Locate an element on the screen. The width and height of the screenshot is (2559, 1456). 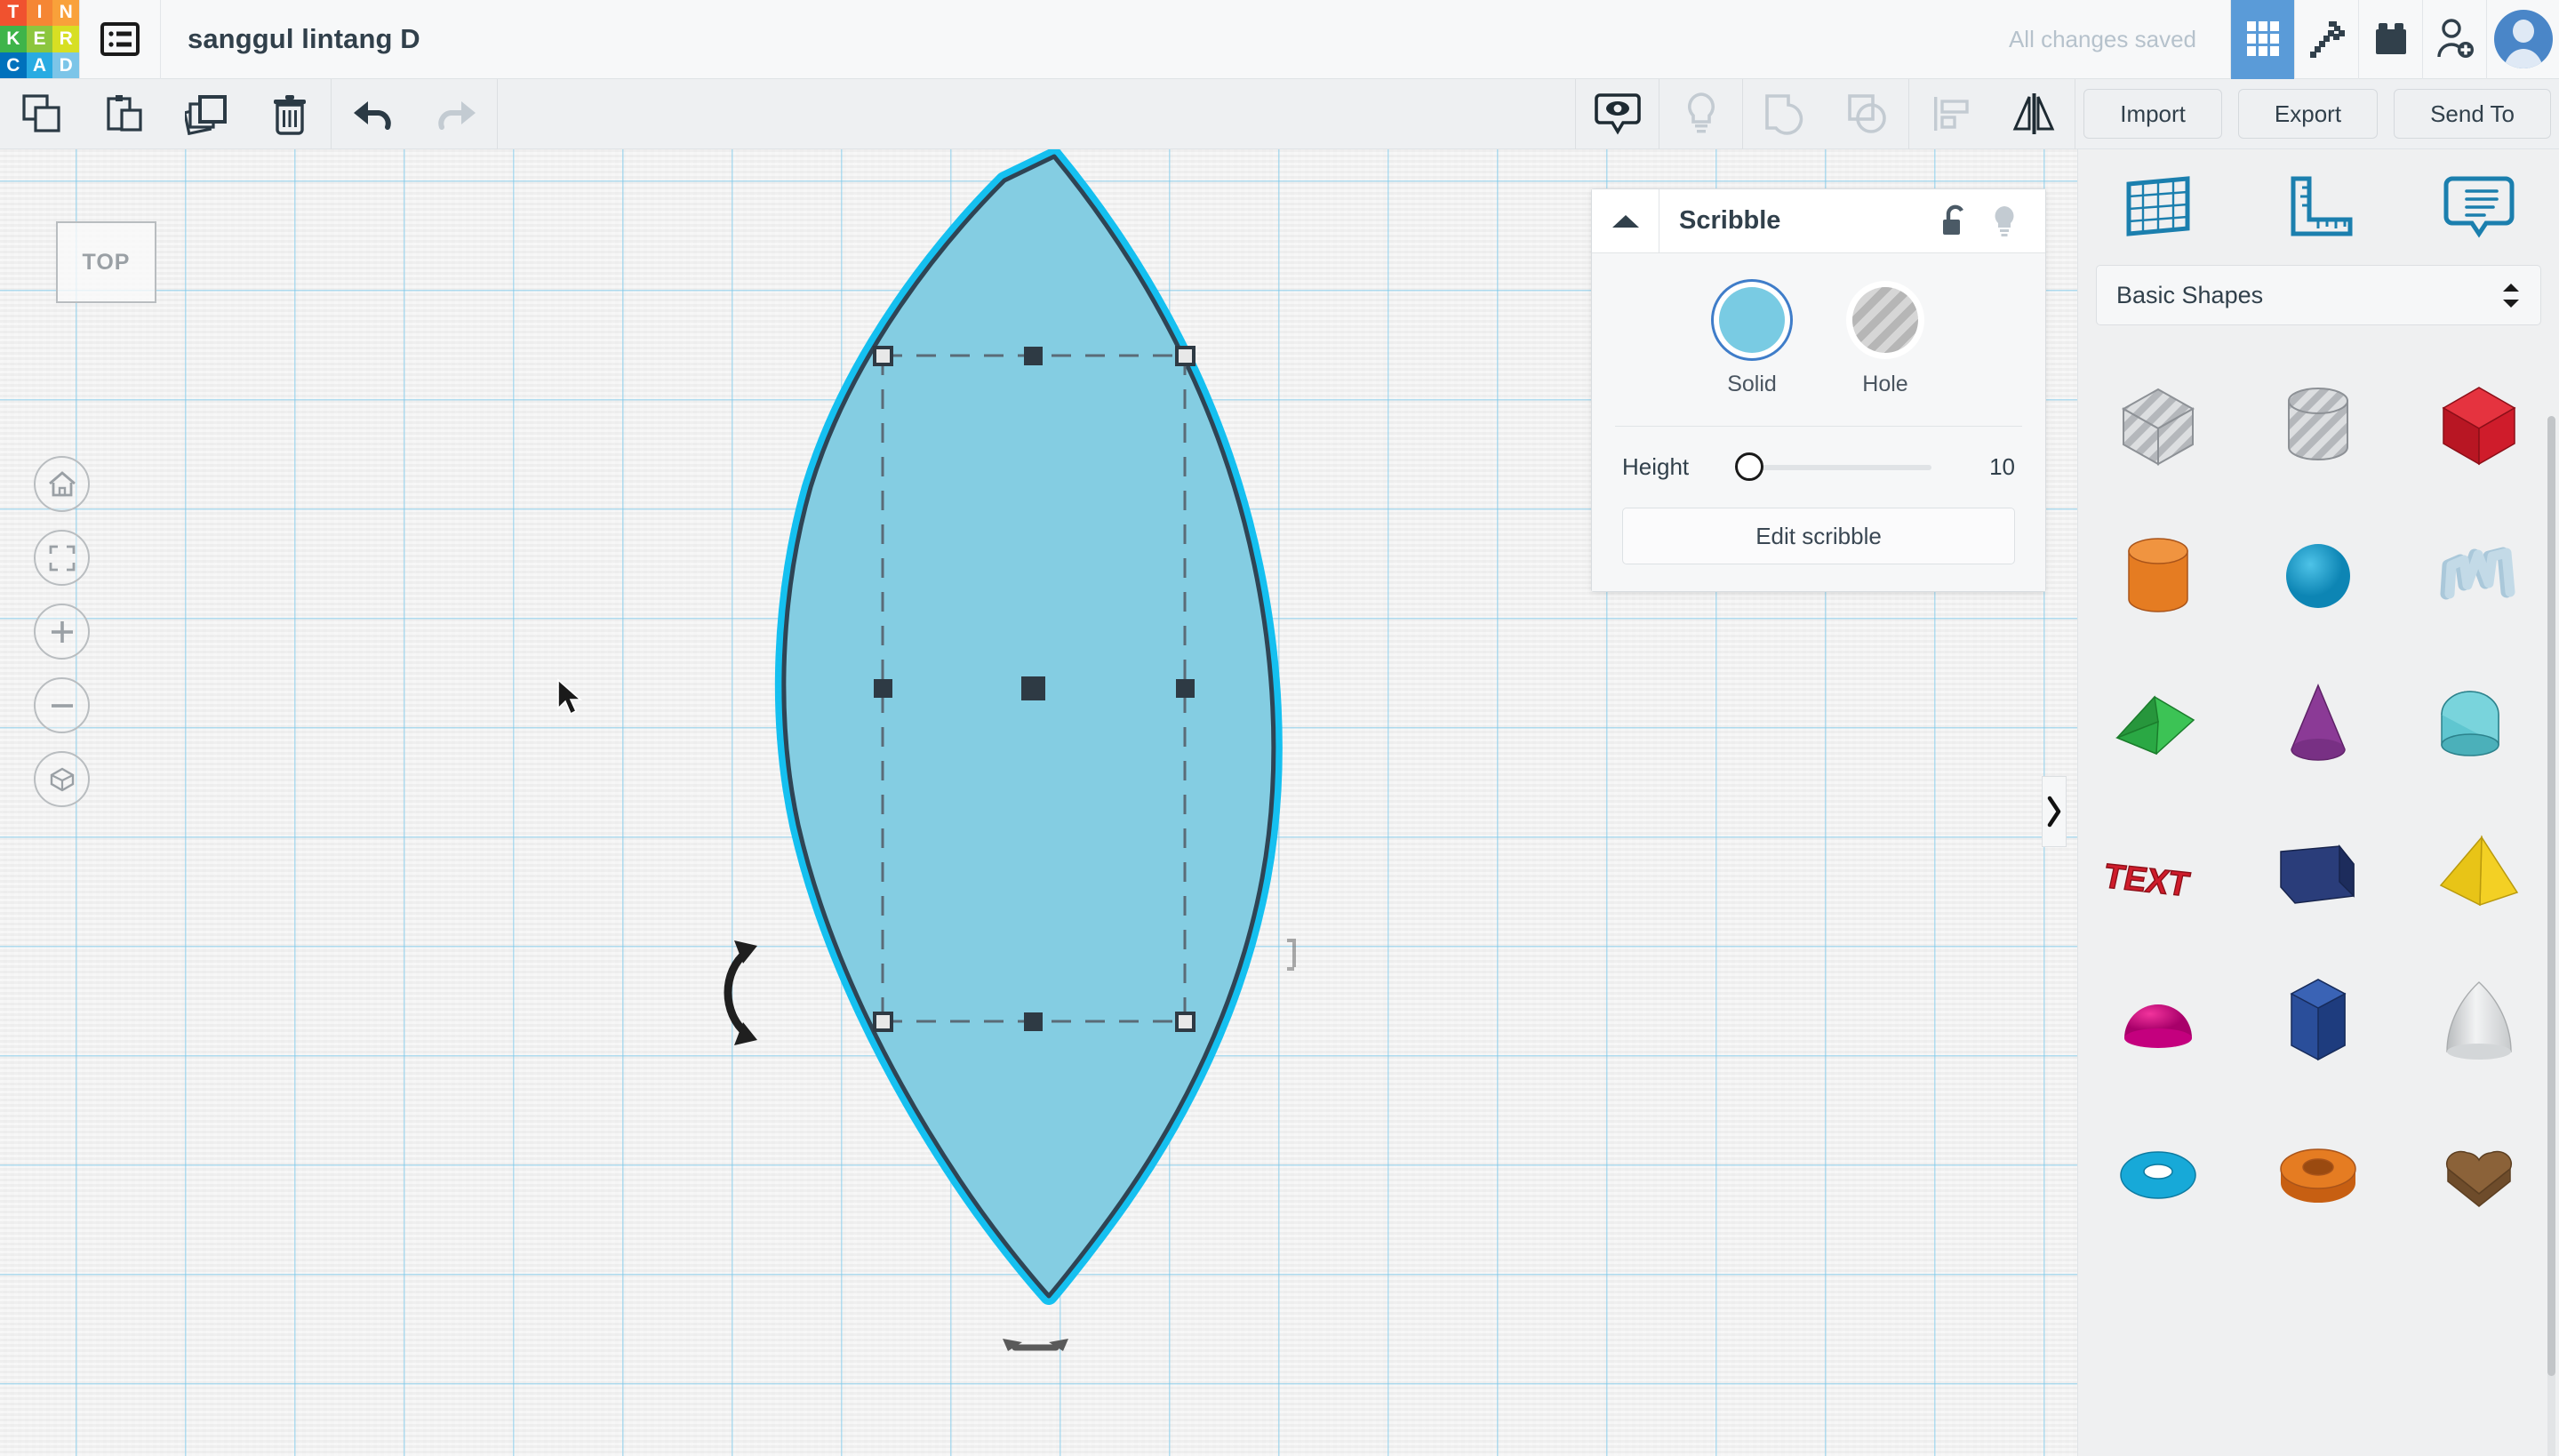
import-button: Import is located at coordinates (2152, 114).